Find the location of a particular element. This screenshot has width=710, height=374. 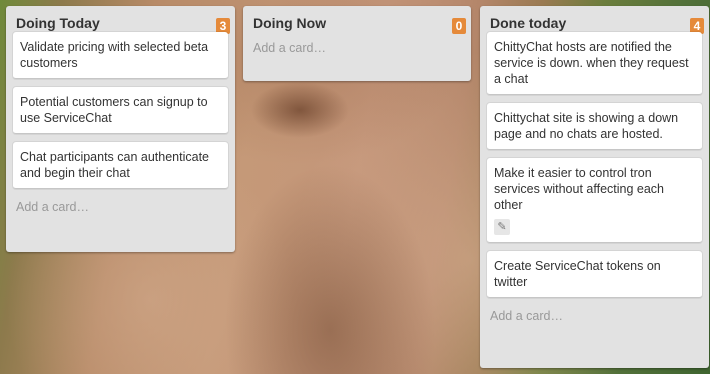

list-header: Doing Today 3 is located at coordinates (120, 20).